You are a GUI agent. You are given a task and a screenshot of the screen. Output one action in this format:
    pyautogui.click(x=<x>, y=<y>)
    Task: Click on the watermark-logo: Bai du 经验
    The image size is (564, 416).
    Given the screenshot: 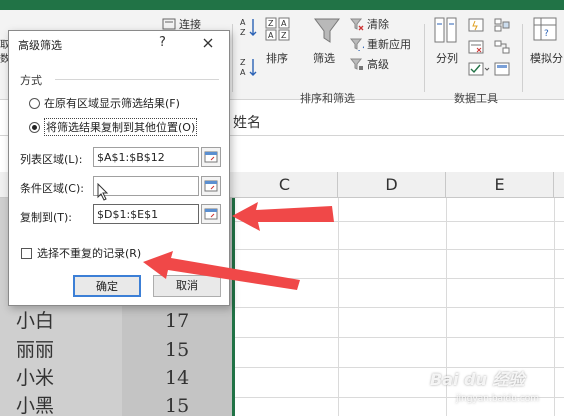 What is the action you would take?
    pyautogui.click(x=477, y=379)
    